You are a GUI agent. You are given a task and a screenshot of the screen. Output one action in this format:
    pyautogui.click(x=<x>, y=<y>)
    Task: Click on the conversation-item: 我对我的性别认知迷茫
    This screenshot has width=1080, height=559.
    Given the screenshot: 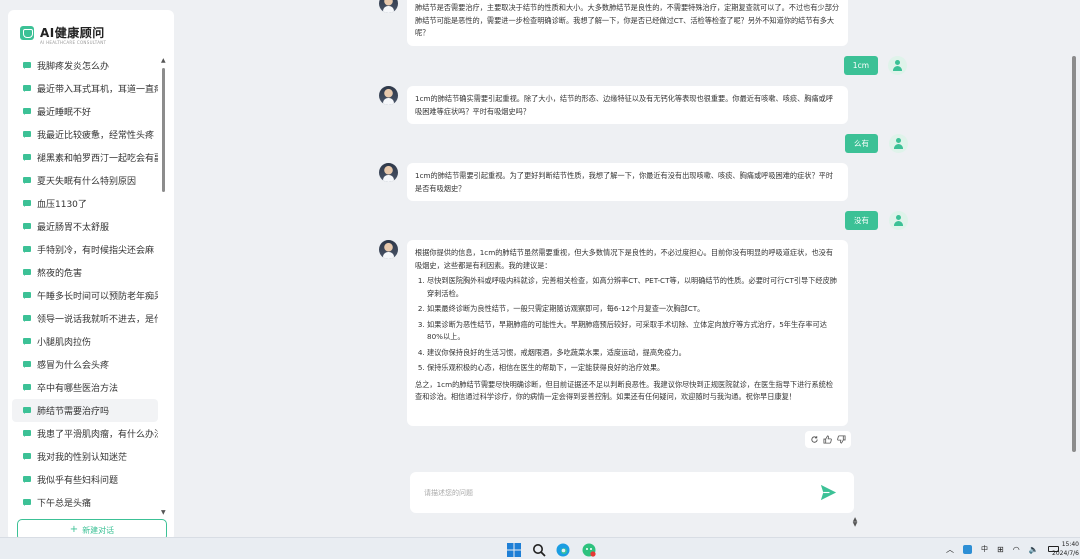 What is the action you would take?
    pyautogui.click(x=85, y=456)
    